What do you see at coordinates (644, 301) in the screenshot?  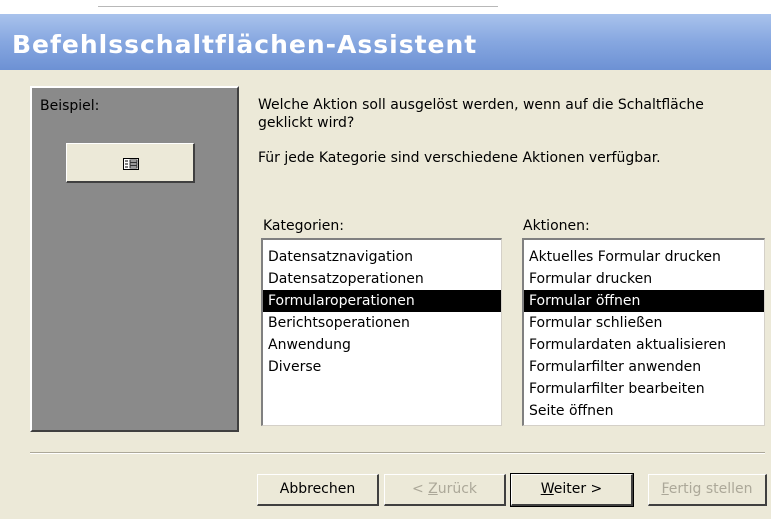 I see `action-item-selected: Formular öffnen` at bounding box center [644, 301].